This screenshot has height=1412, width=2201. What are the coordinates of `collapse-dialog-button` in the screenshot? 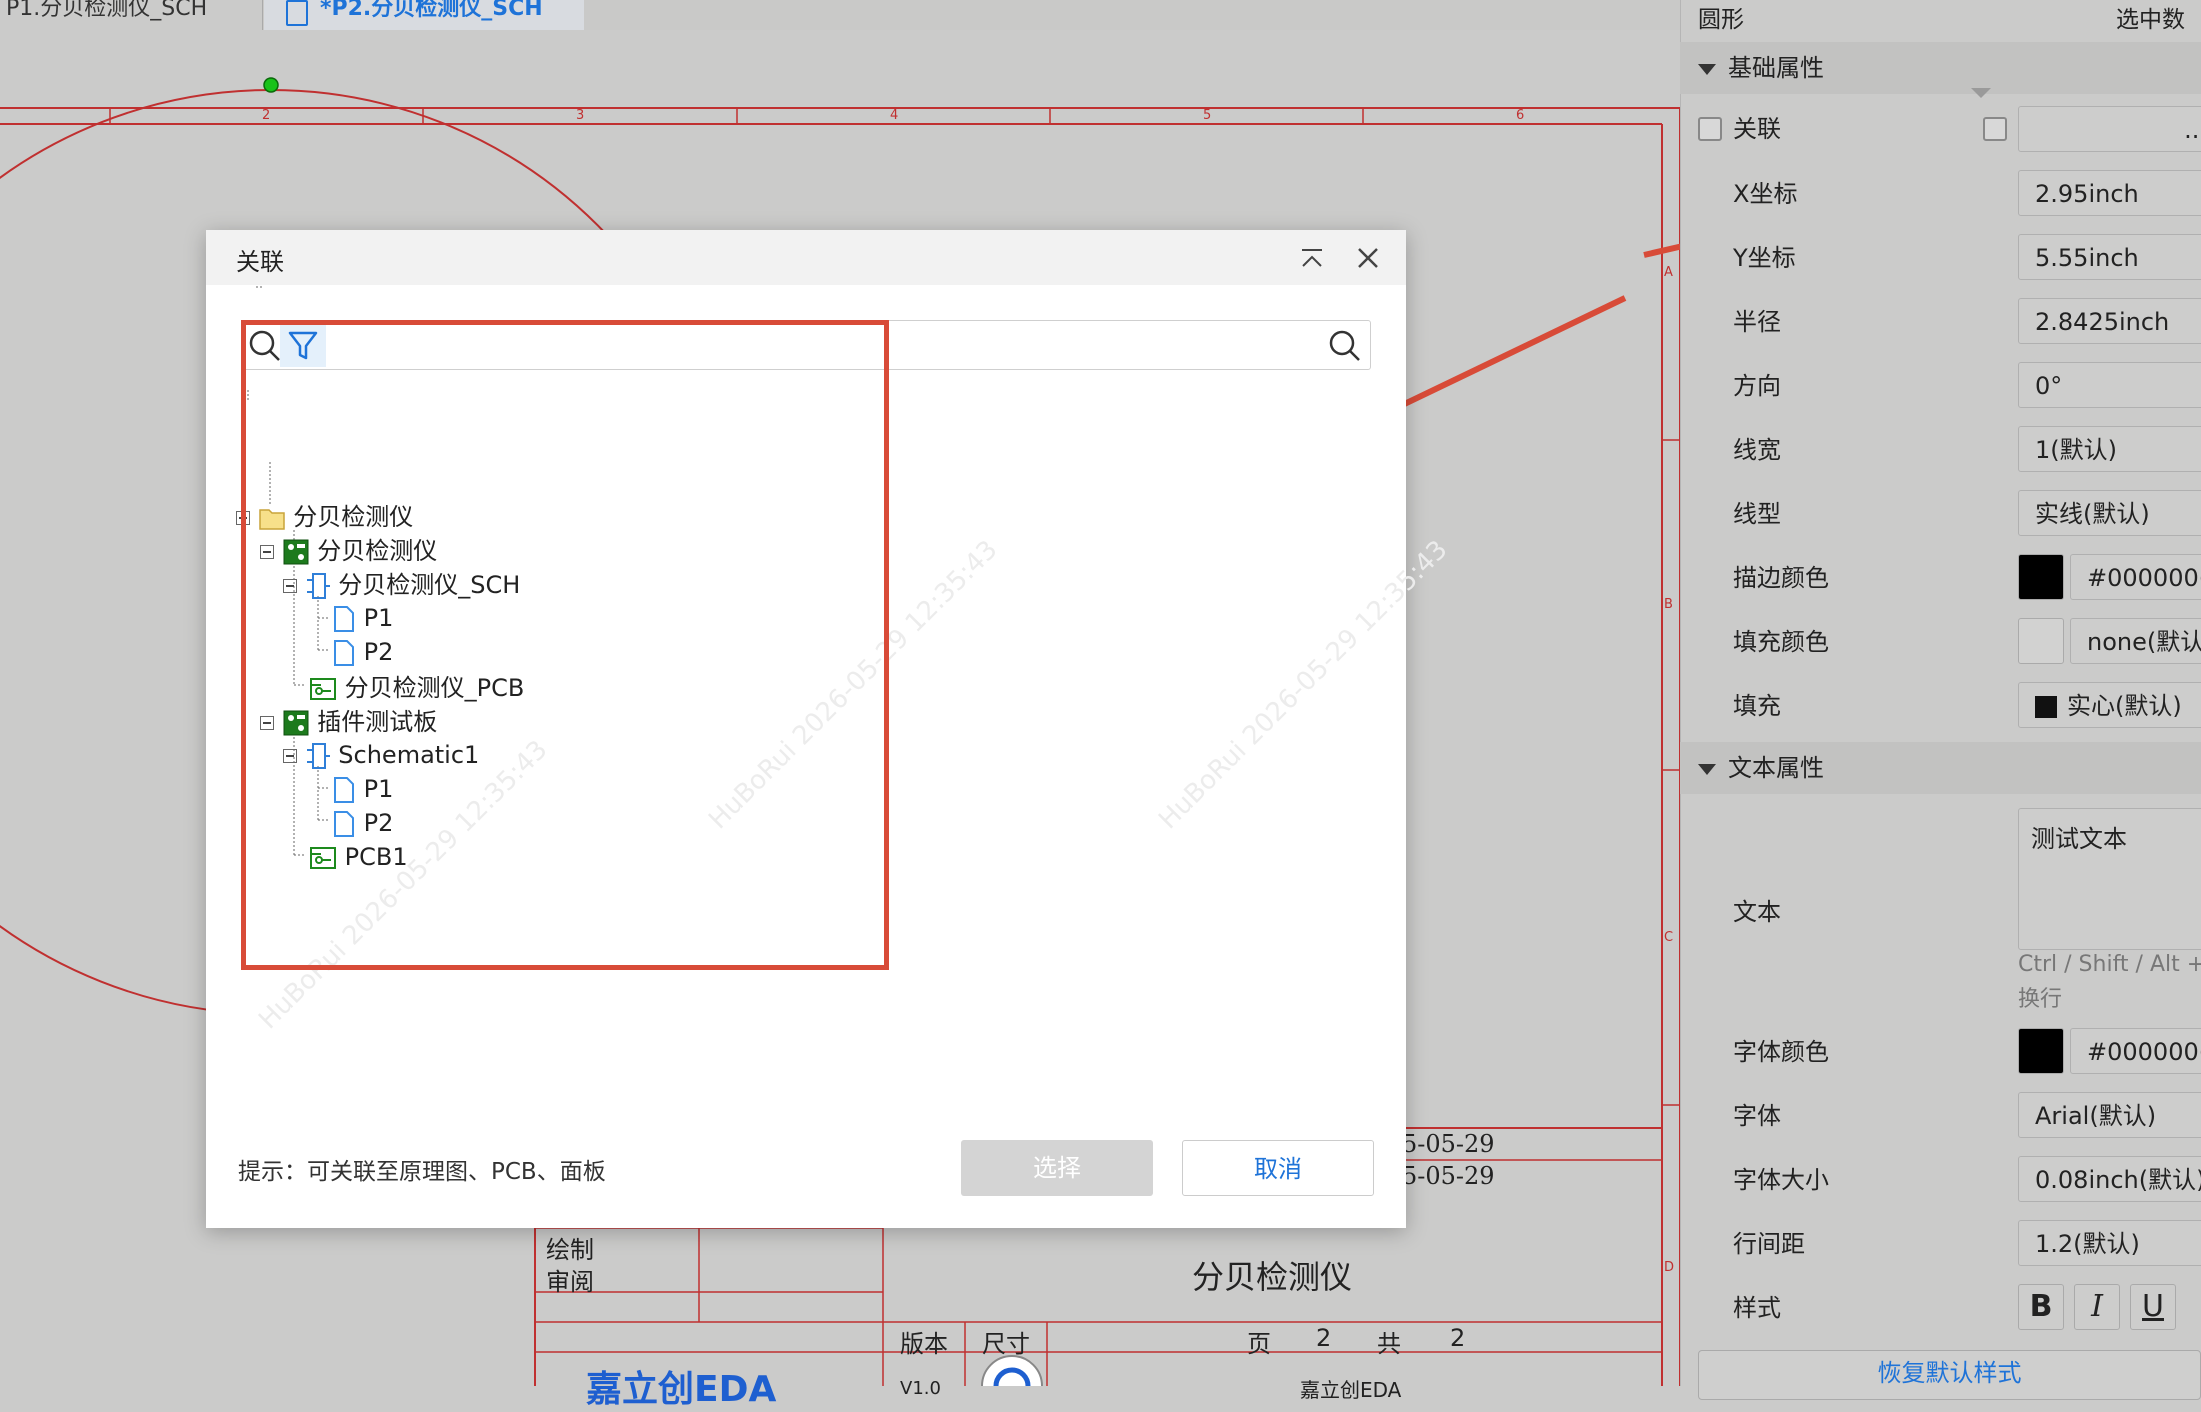 It's located at (1312, 258).